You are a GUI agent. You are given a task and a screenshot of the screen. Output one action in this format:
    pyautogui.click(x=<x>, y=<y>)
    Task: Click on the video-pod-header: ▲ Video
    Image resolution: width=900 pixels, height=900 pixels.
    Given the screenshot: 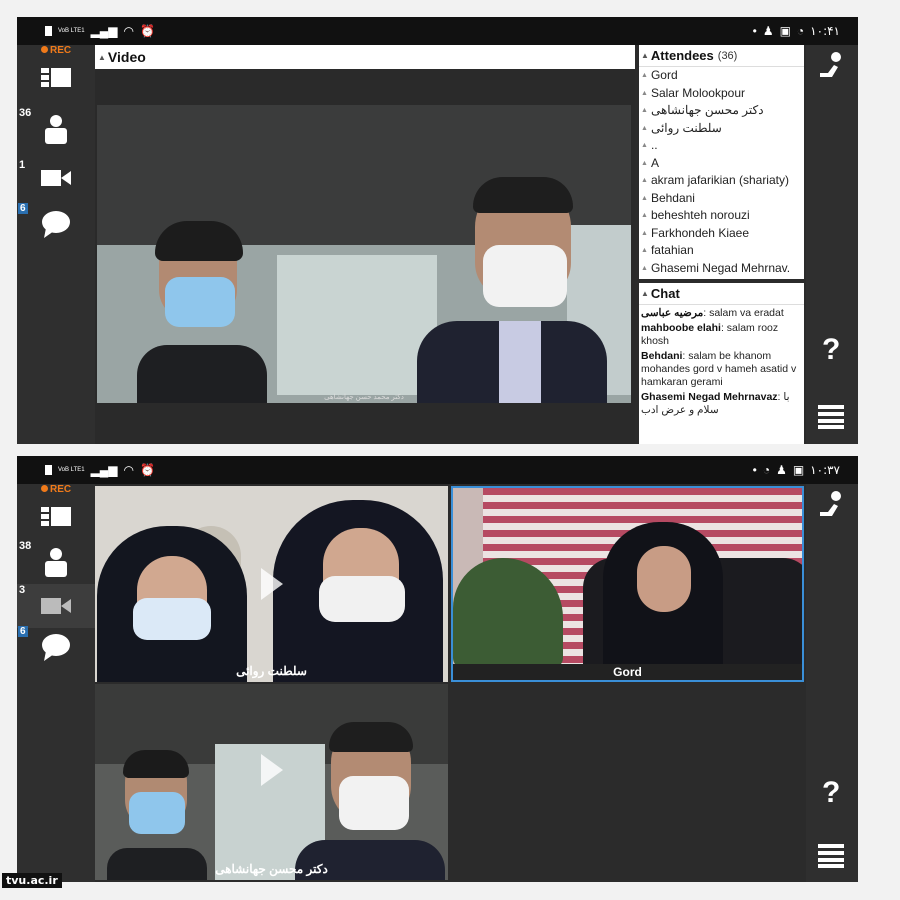 What is the action you would take?
    pyautogui.click(x=365, y=57)
    